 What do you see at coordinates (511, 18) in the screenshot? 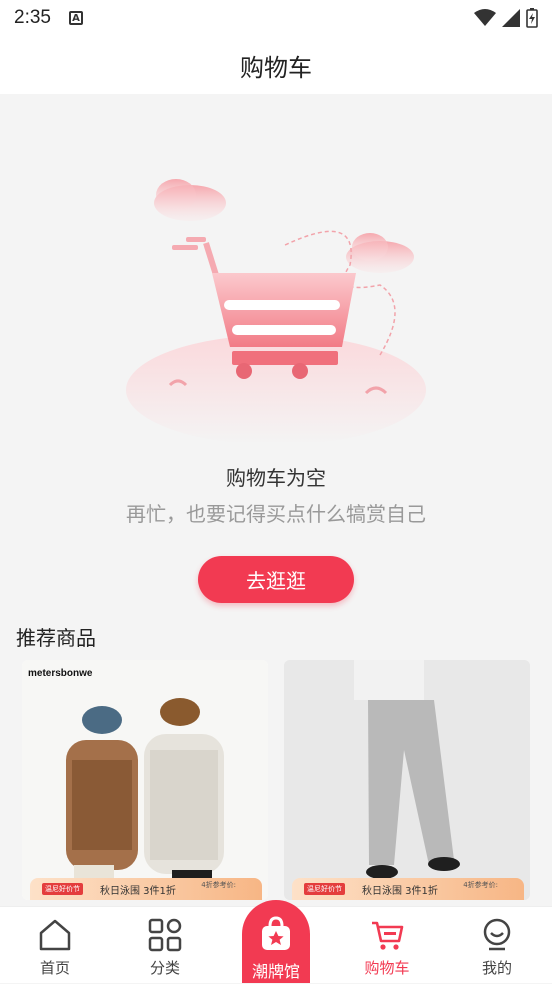
I see `signal-icon` at bounding box center [511, 18].